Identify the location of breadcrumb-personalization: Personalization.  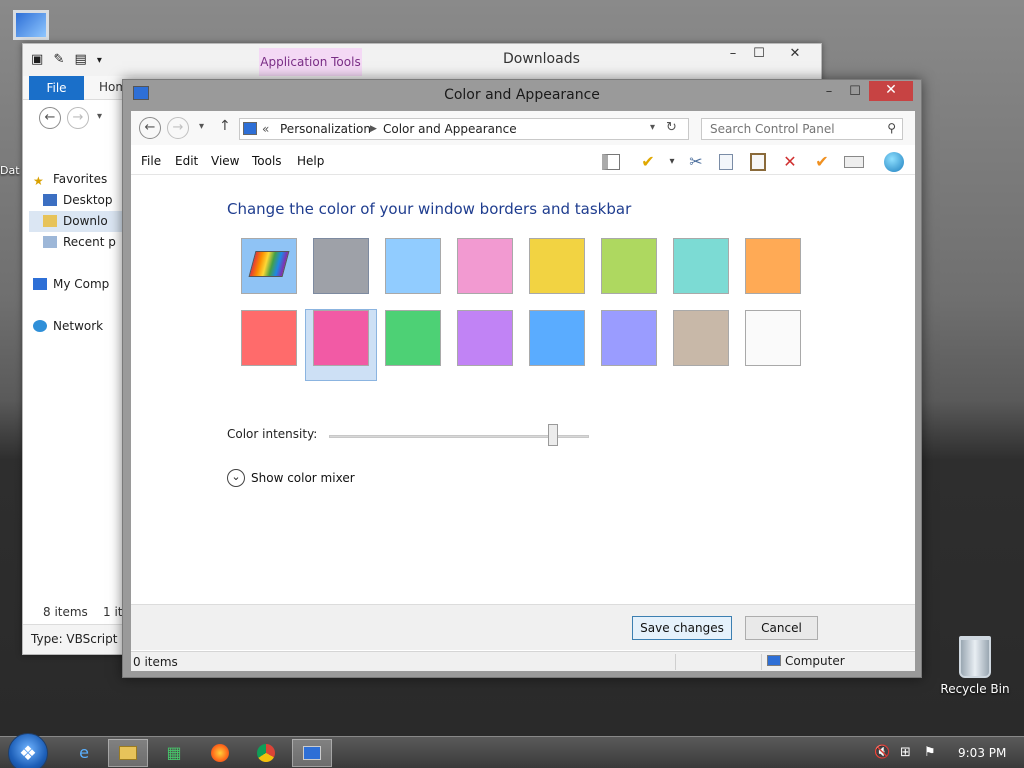
(325, 129).